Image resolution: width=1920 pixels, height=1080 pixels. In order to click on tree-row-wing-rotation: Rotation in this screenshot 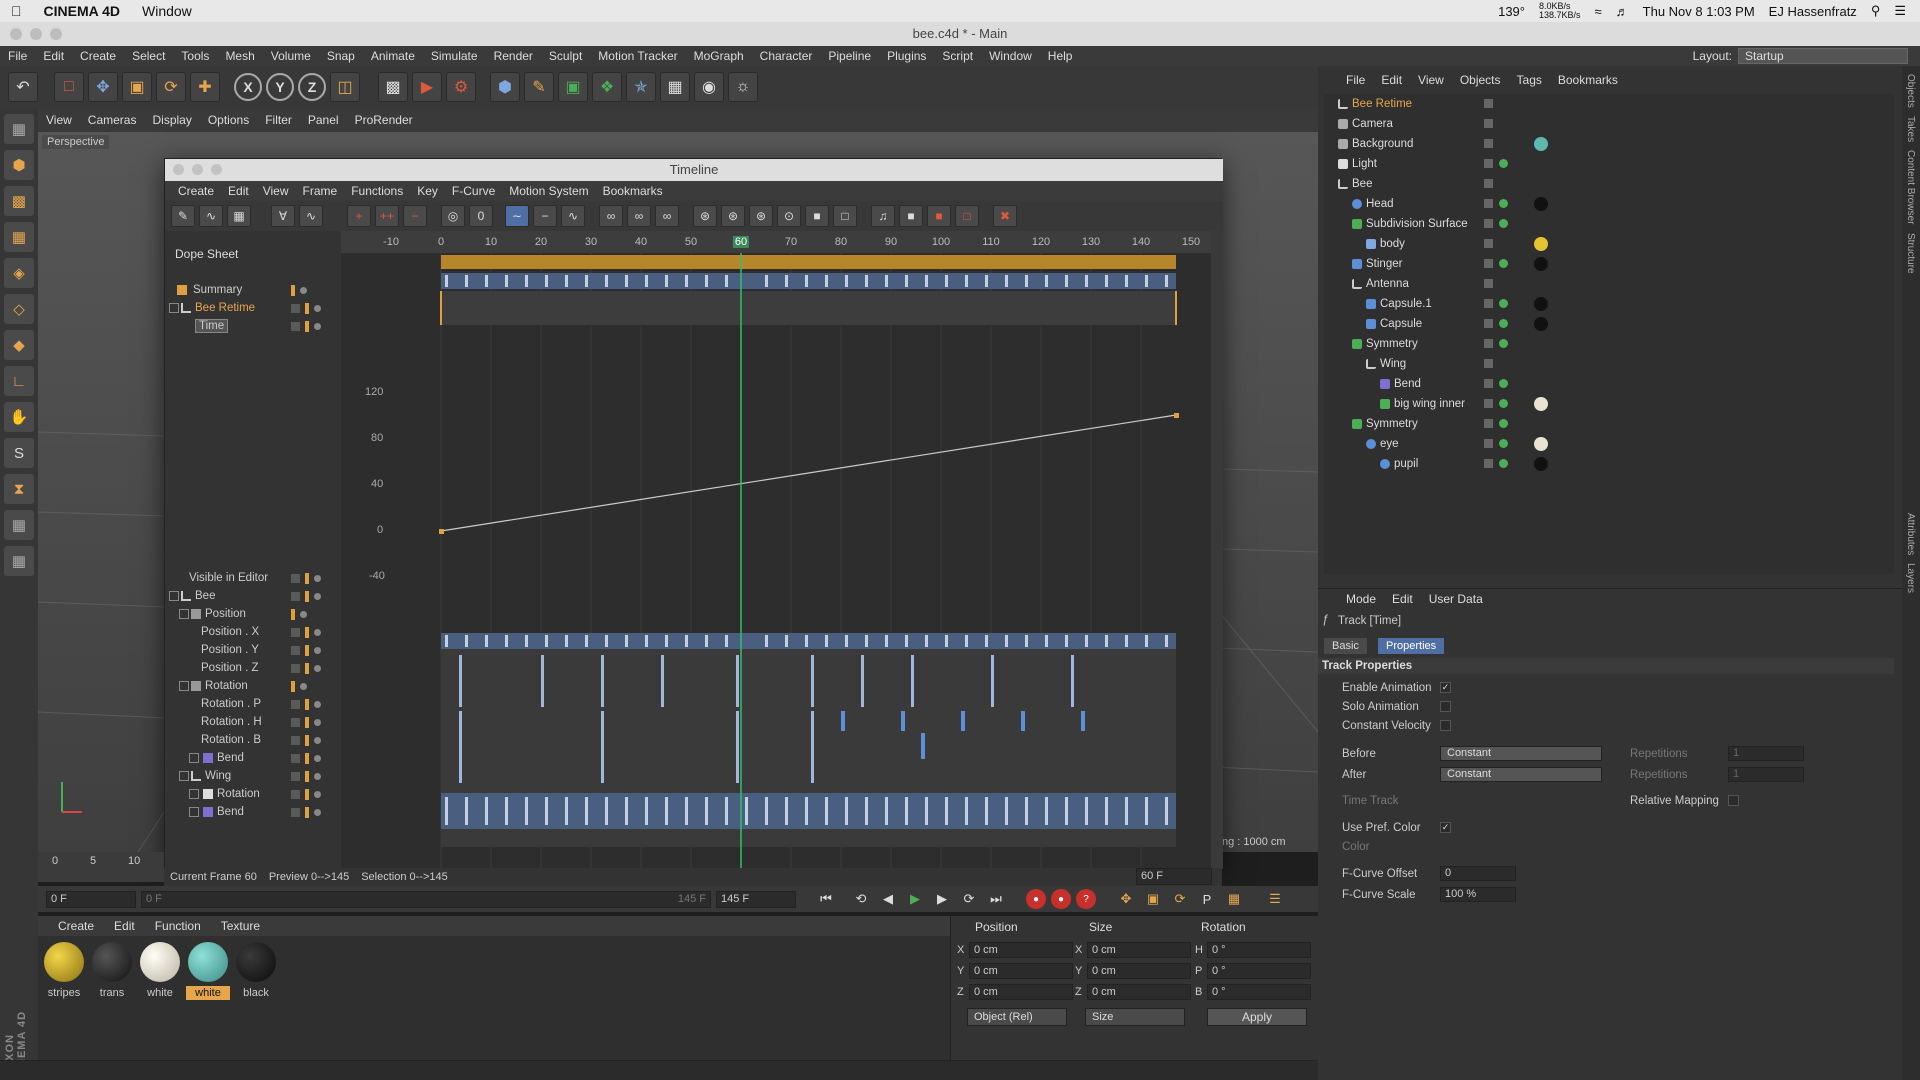, I will do `click(253, 794)`.